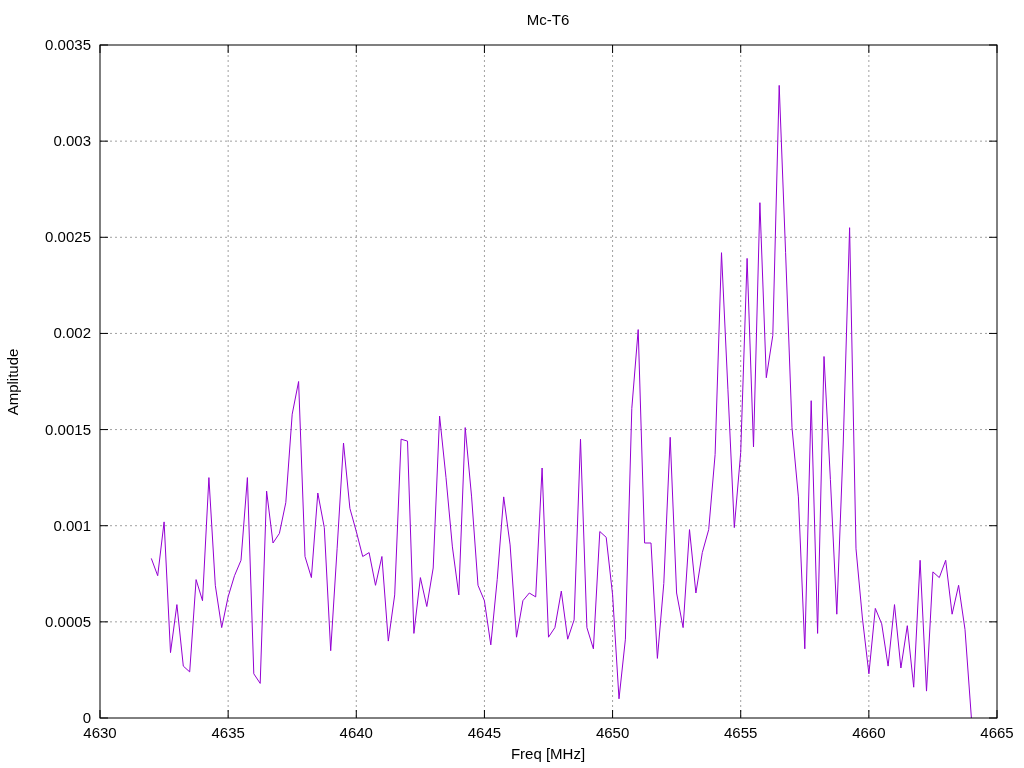  What do you see at coordinates (86, 717) in the screenshot?
I see `tick-label: 0` at bounding box center [86, 717].